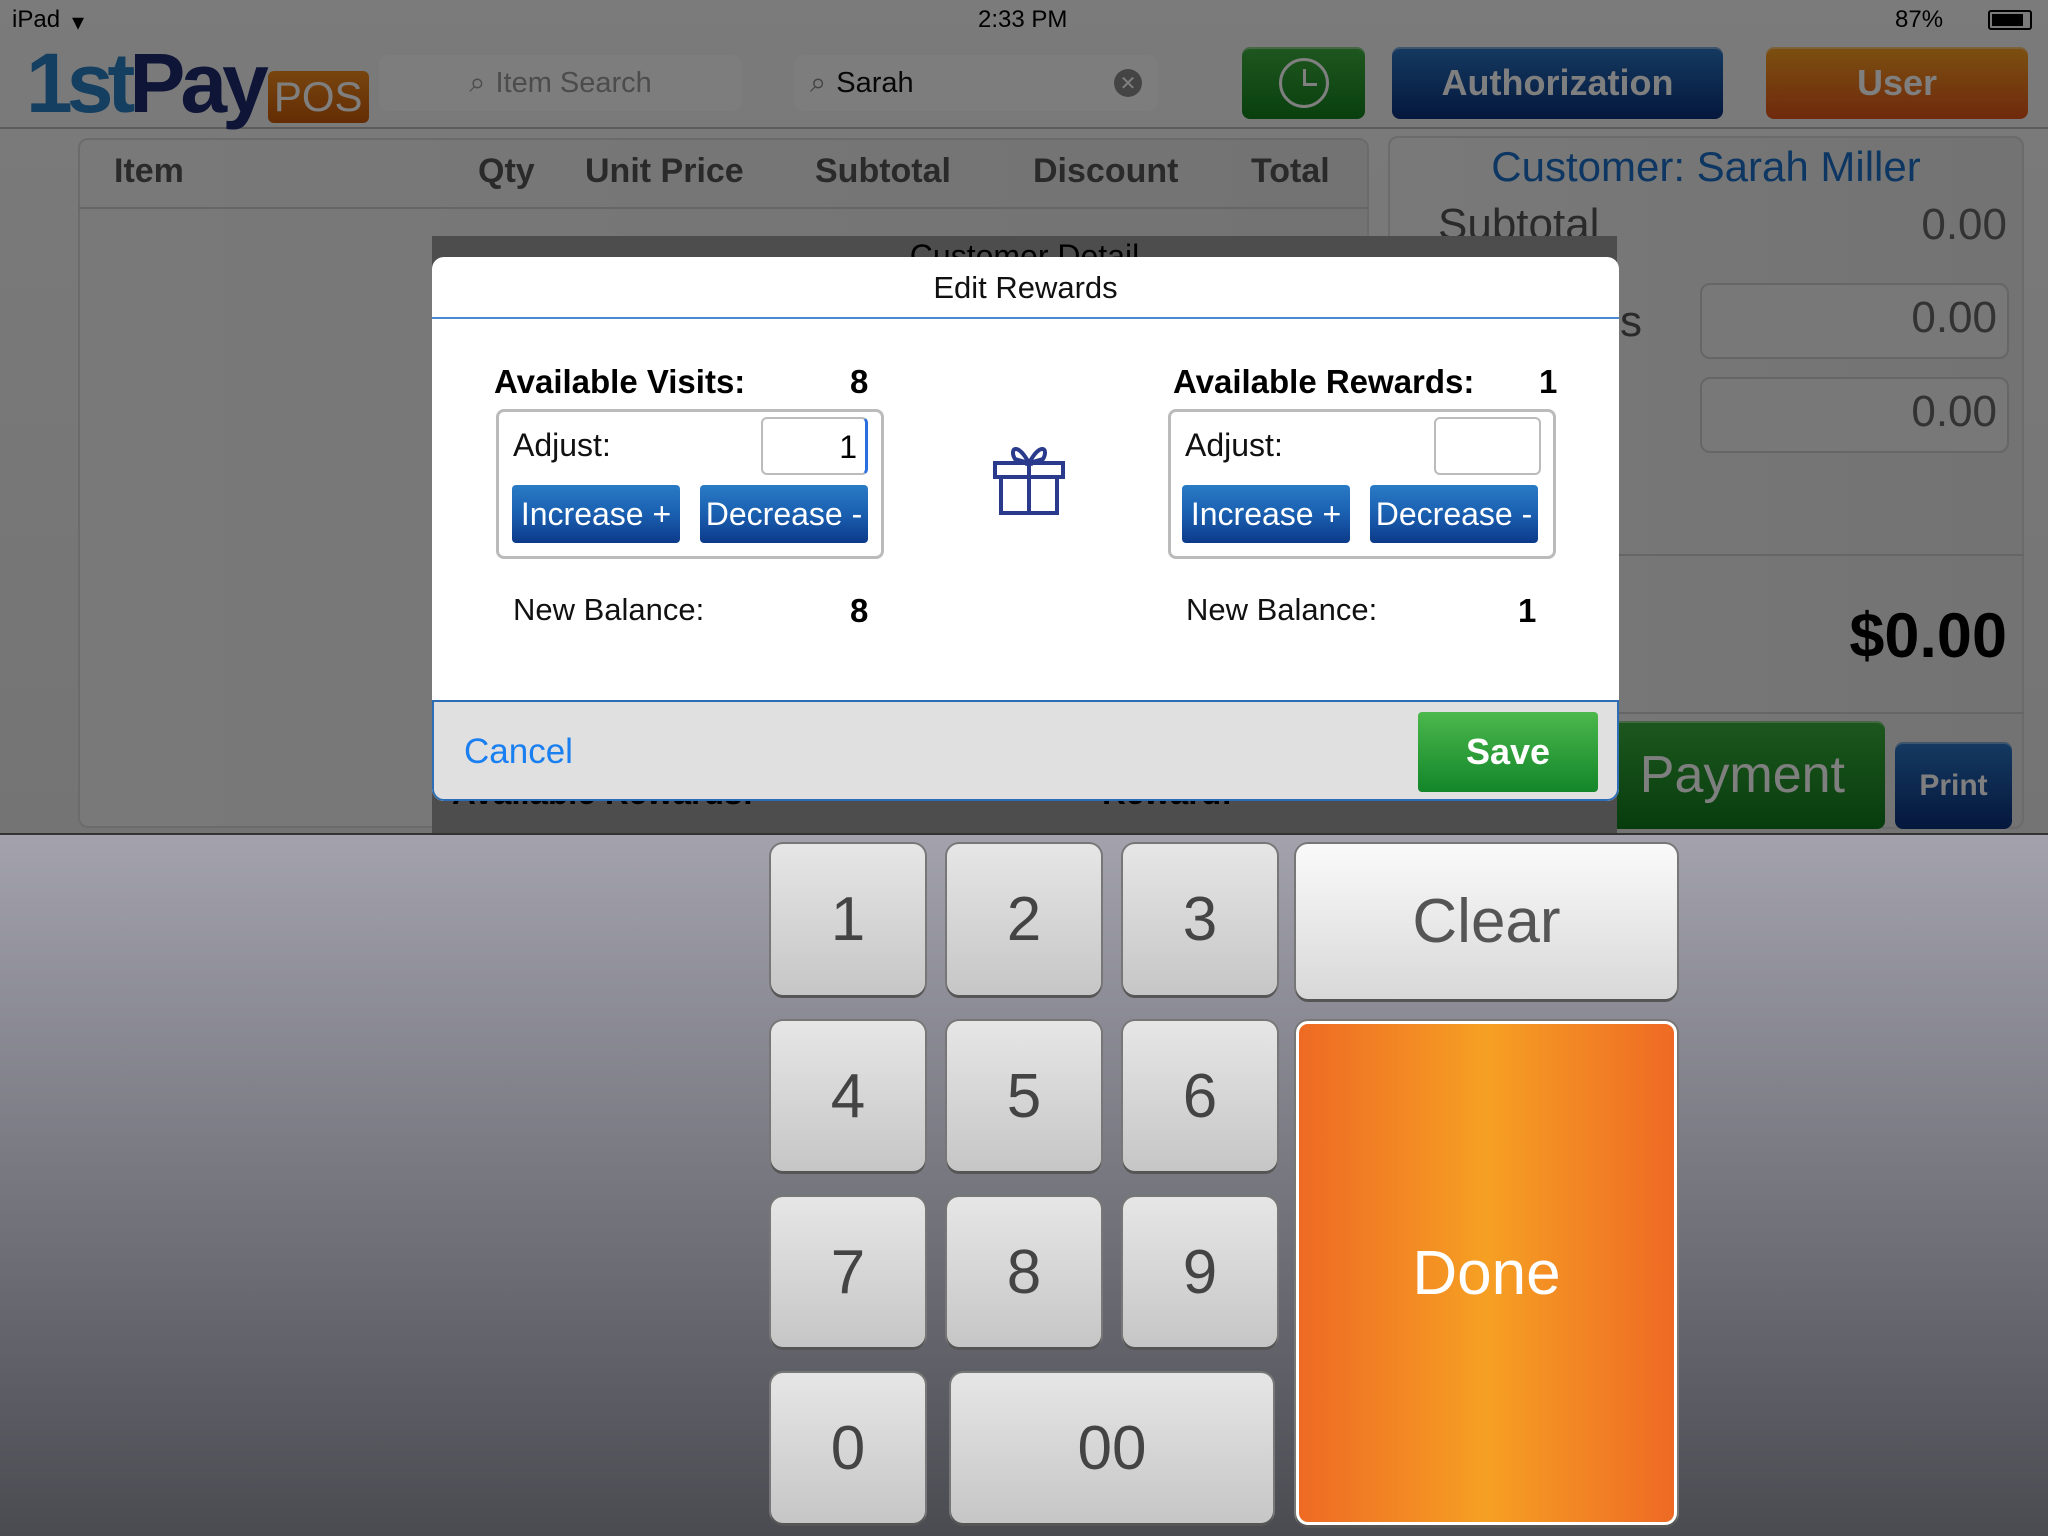 The height and width of the screenshot is (1536, 2048). Describe the element at coordinates (1486, 1273) in the screenshot. I see `done-button: Done` at that location.